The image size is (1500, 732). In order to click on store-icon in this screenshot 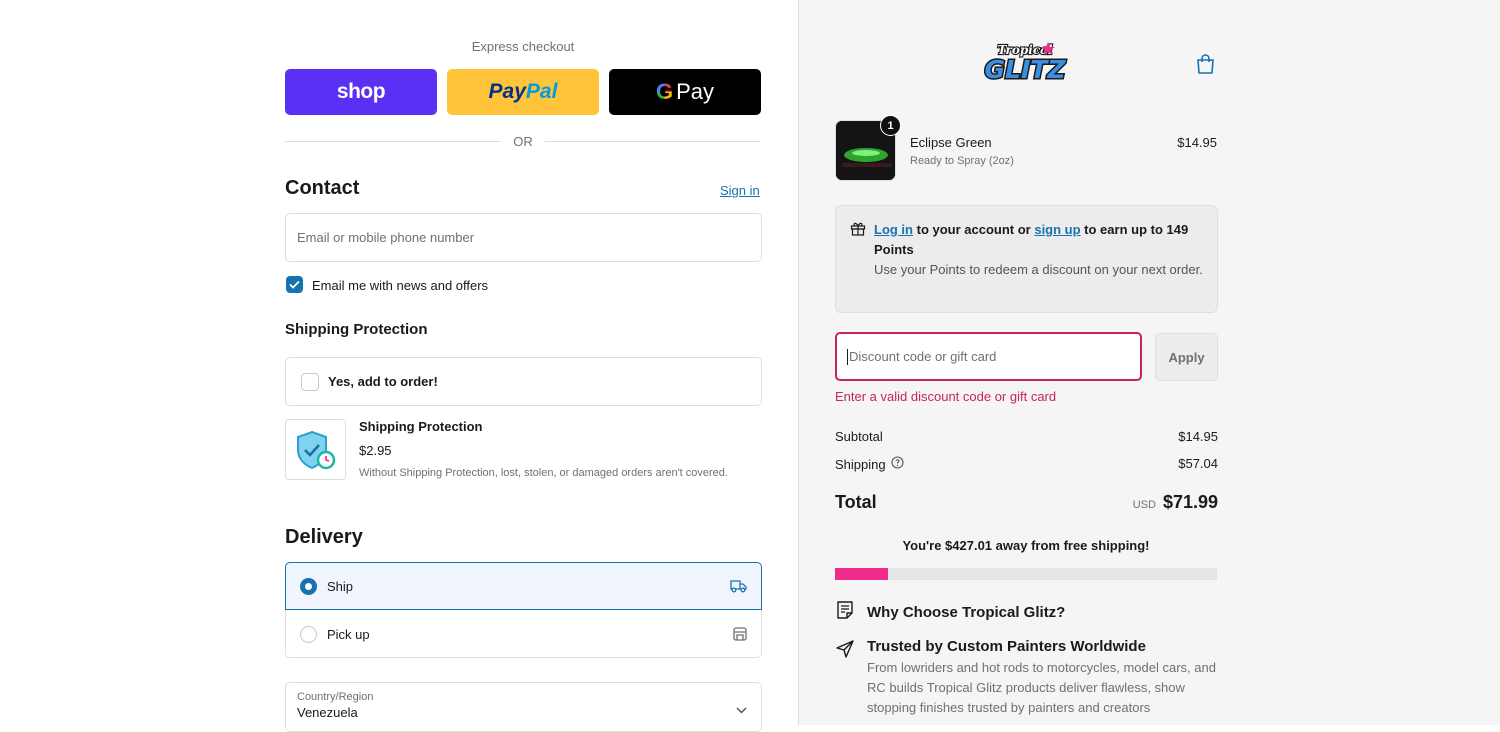, I will do `click(740, 634)`.